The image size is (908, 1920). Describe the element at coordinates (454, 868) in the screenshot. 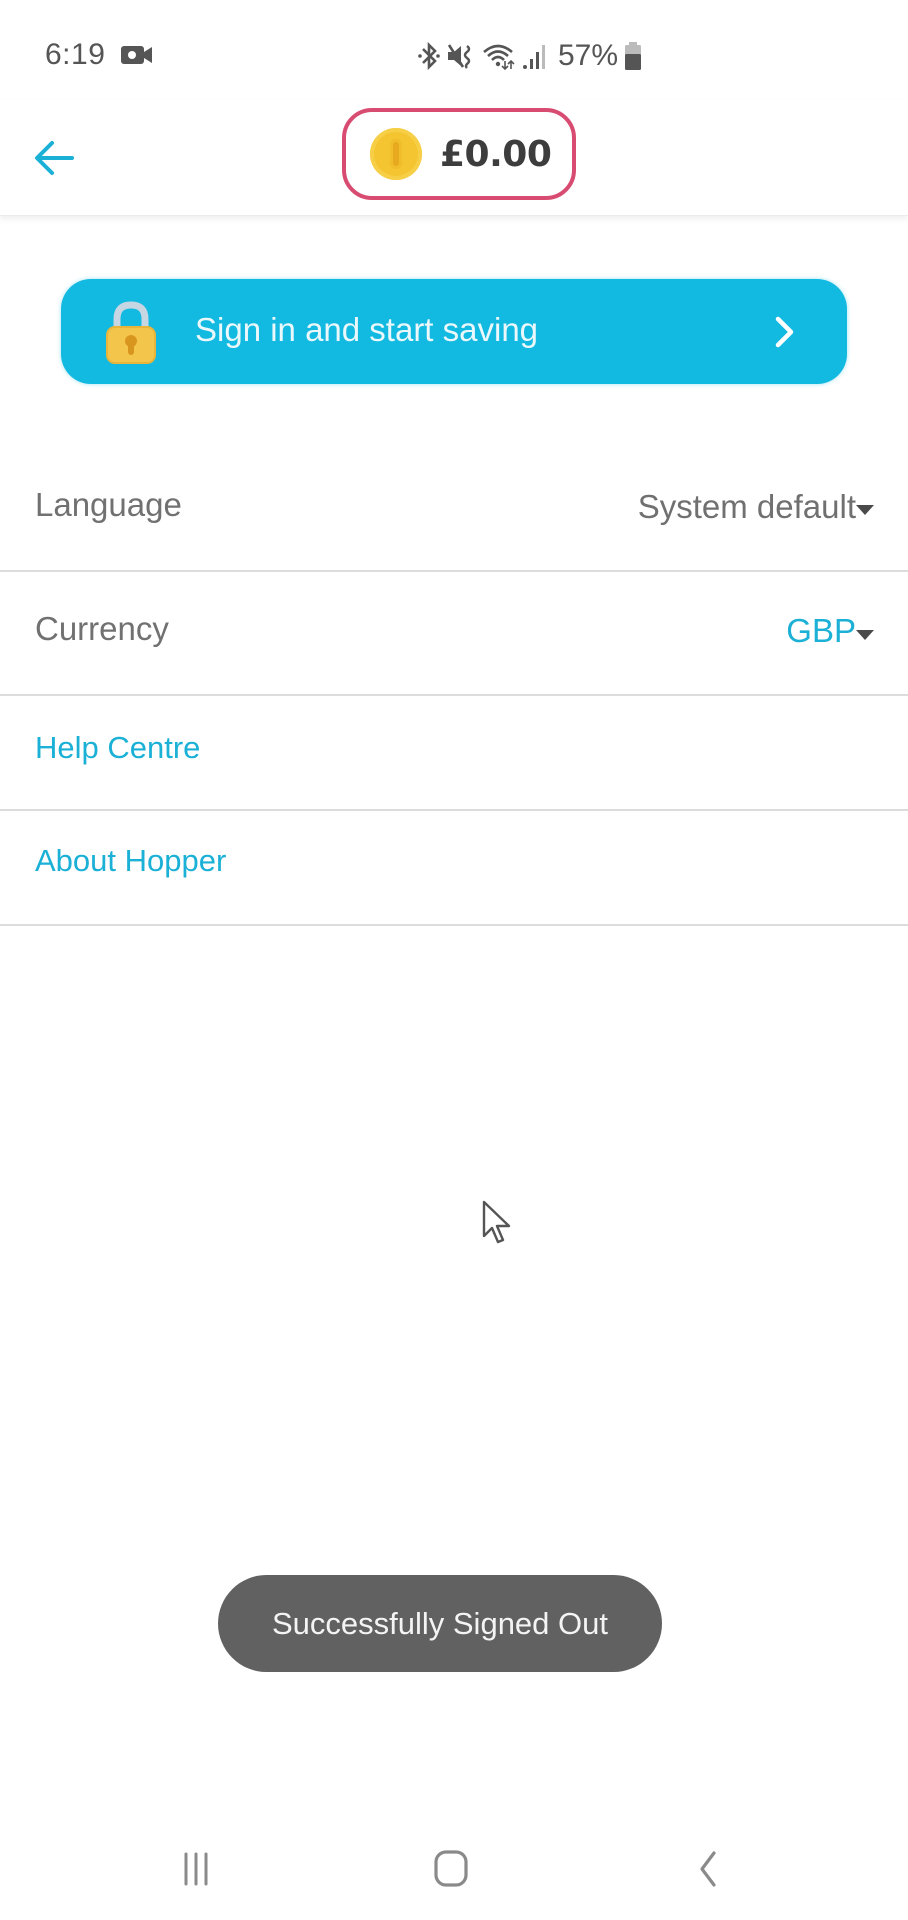

I see `about-hopper-row: About Hopper` at that location.